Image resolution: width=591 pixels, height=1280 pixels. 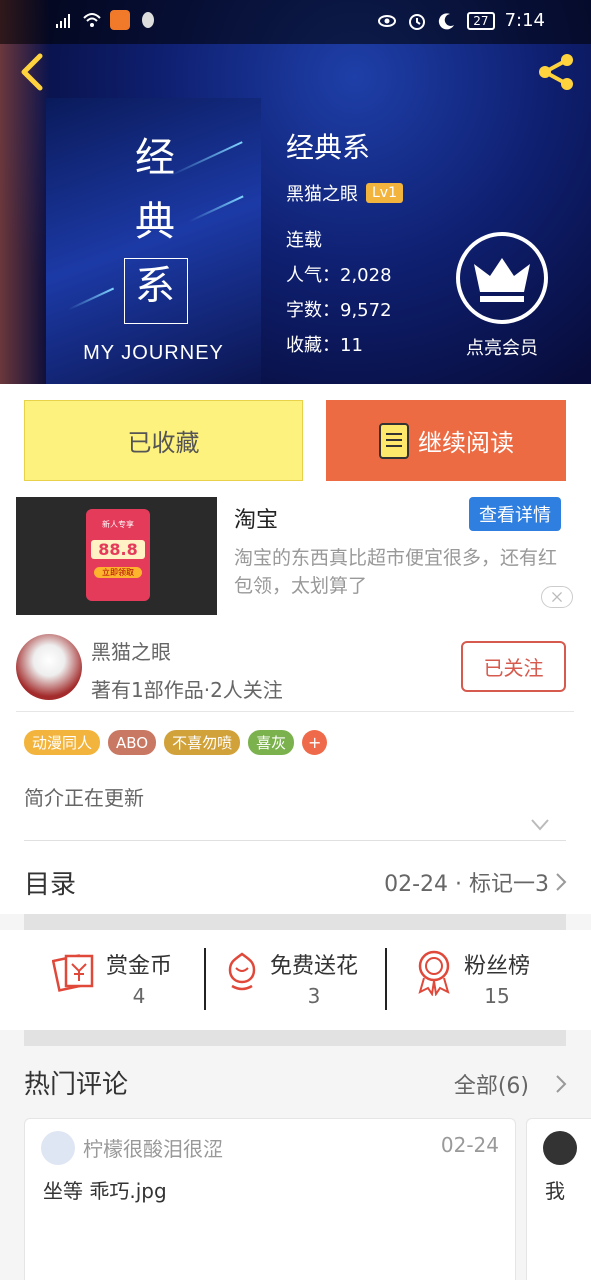 I want to click on stat-fans: 粉丝榜 15, so click(x=472, y=978).